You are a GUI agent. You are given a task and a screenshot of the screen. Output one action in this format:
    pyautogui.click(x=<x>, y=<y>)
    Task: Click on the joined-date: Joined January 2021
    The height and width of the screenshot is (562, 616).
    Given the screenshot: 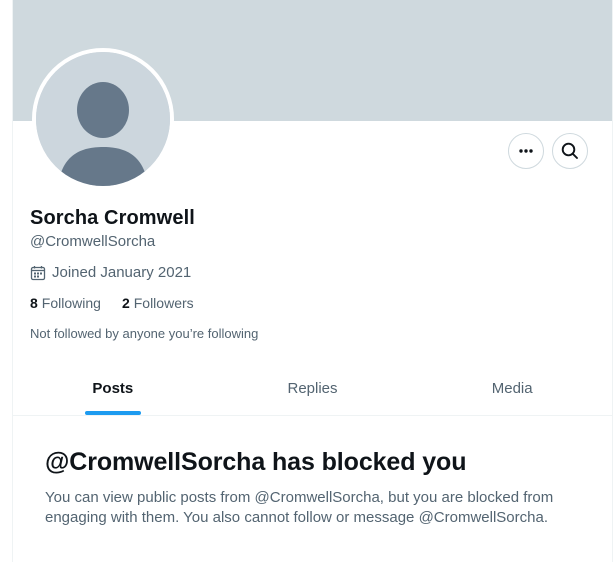 What is the action you would take?
    pyautogui.click(x=110, y=272)
    